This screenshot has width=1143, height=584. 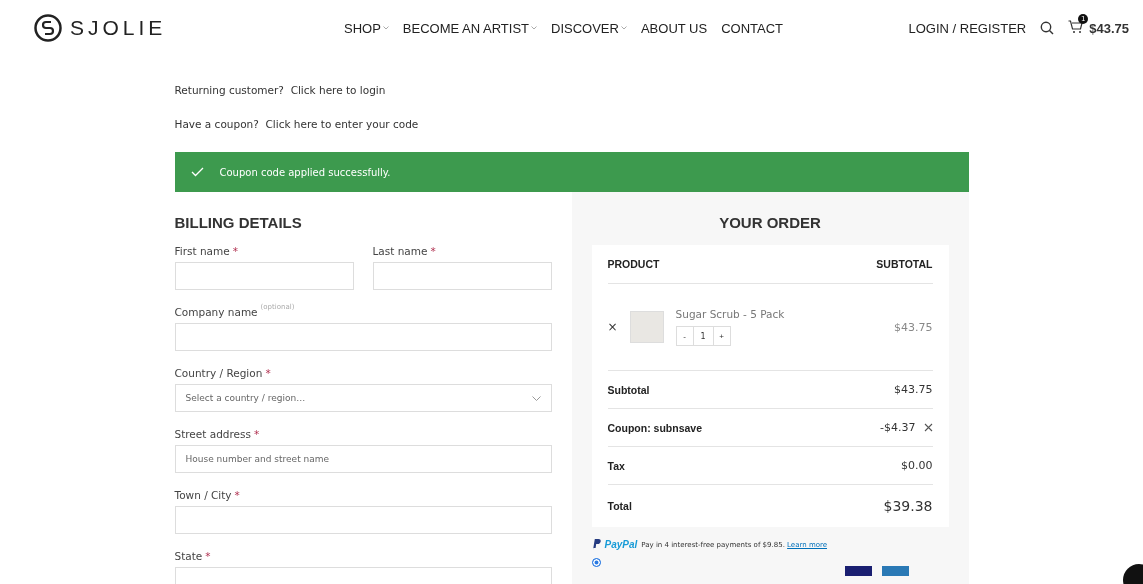 I want to click on check-icon, so click(x=197, y=172).